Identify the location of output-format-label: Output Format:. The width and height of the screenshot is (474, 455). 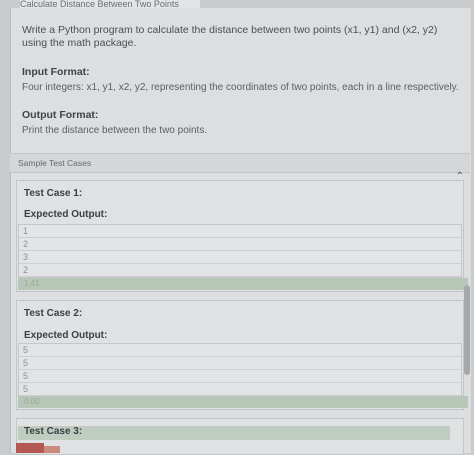
(60, 115).